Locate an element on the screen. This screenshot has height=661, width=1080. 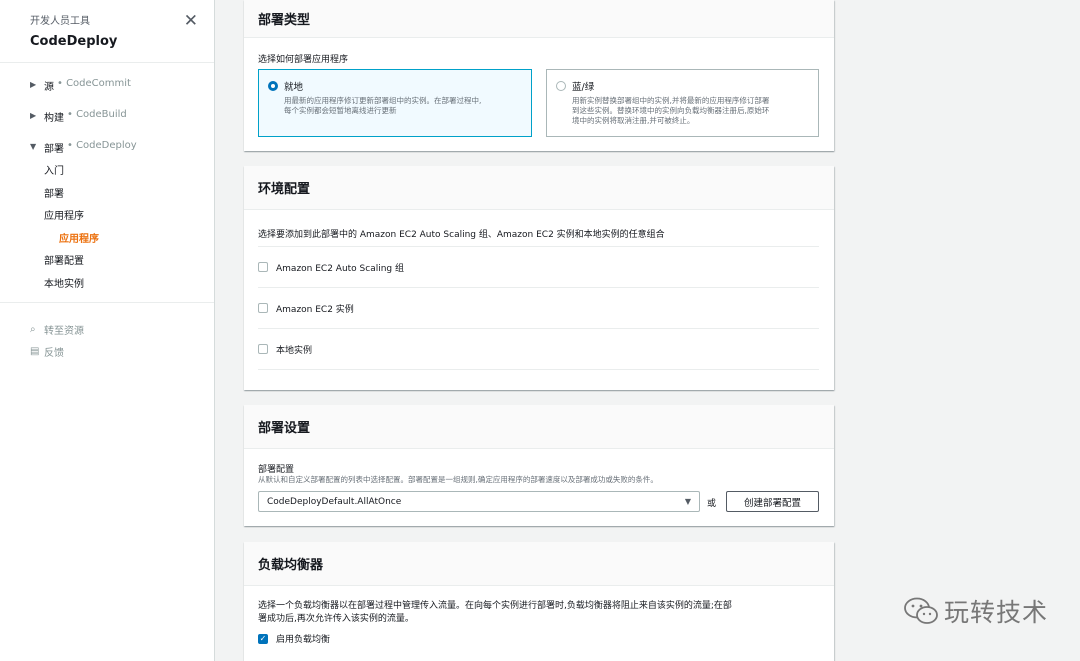
option-description: 到这些实例。替换环境中的实例向负载均衡器注册后,原始环 is located at coordinates (671, 110).